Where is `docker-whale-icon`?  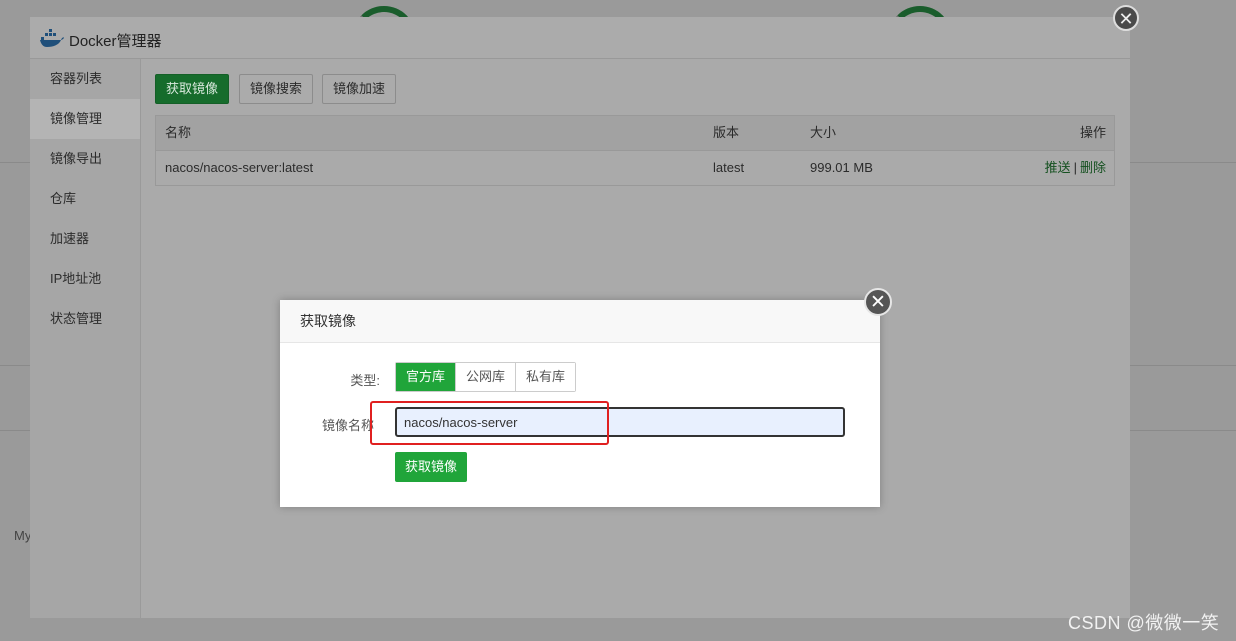 docker-whale-icon is located at coordinates (52, 38).